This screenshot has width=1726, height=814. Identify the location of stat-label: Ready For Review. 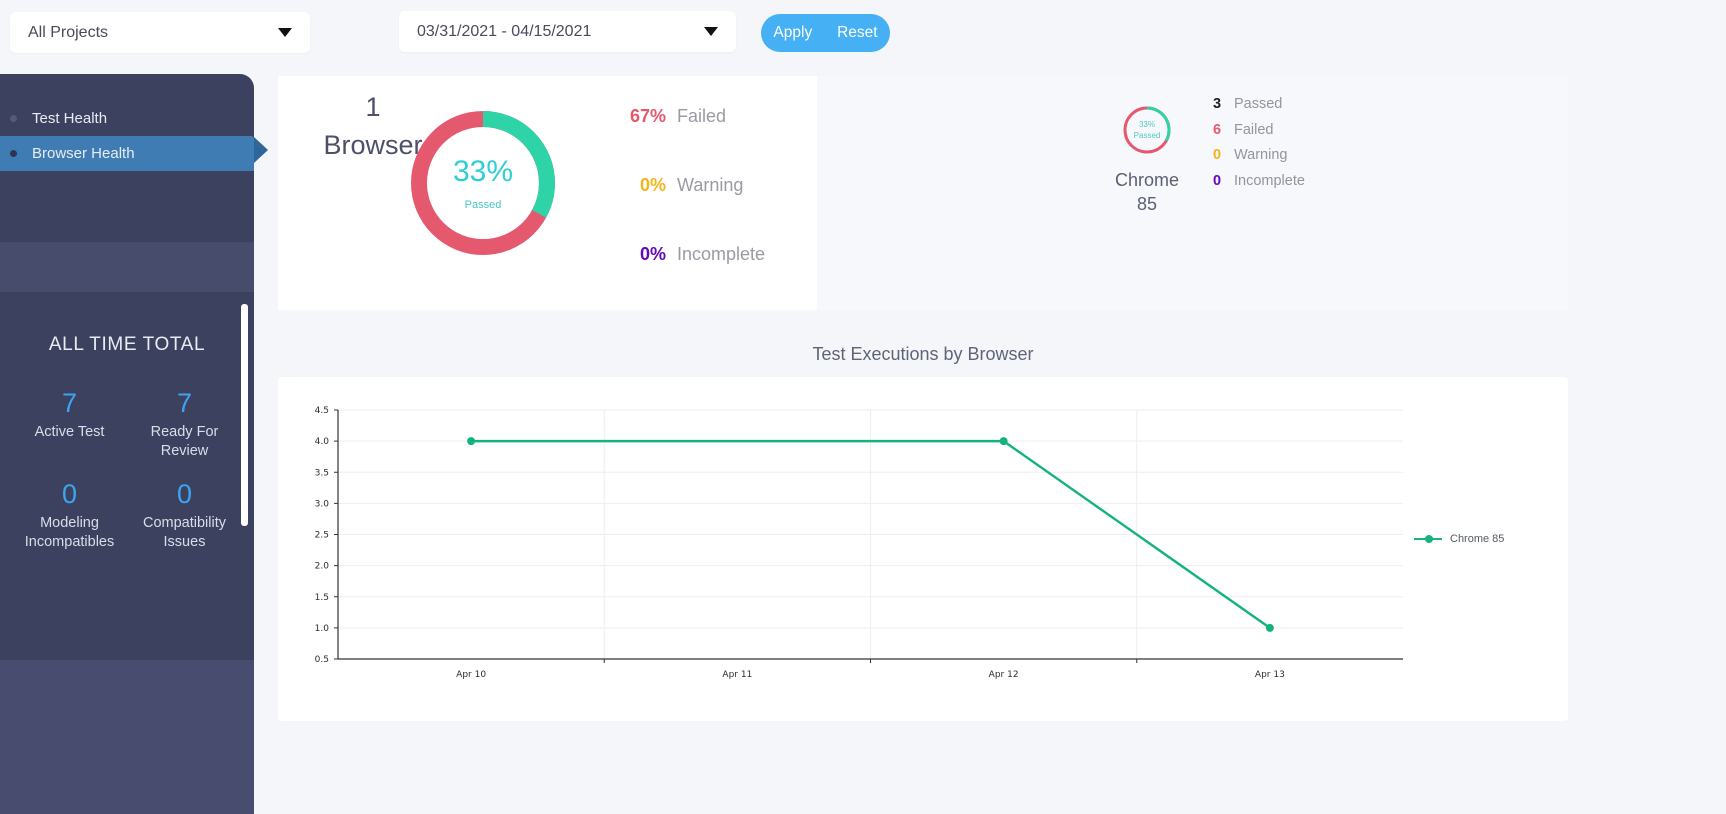
(184, 441).